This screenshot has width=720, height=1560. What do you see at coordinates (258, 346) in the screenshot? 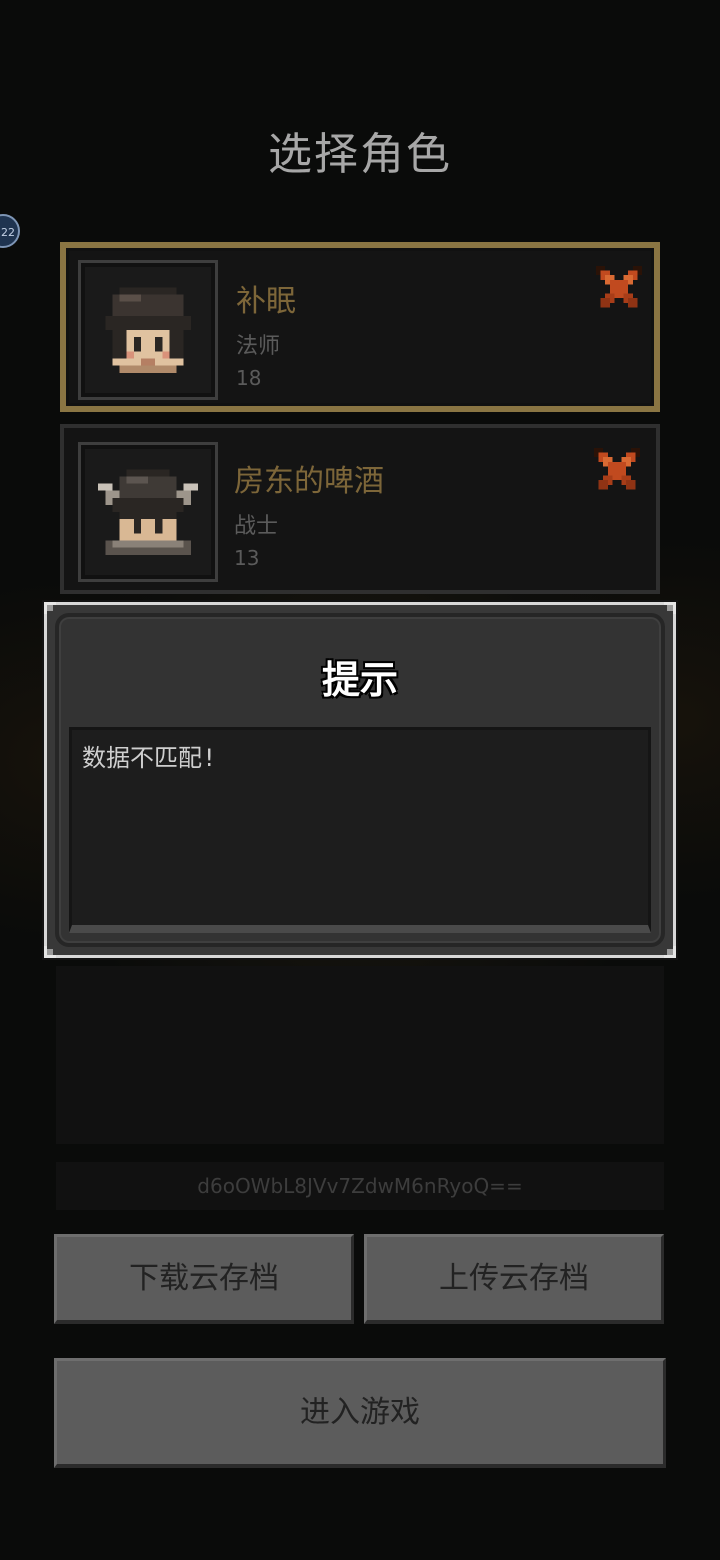
I see `character-class: 法师` at bounding box center [258, 346].